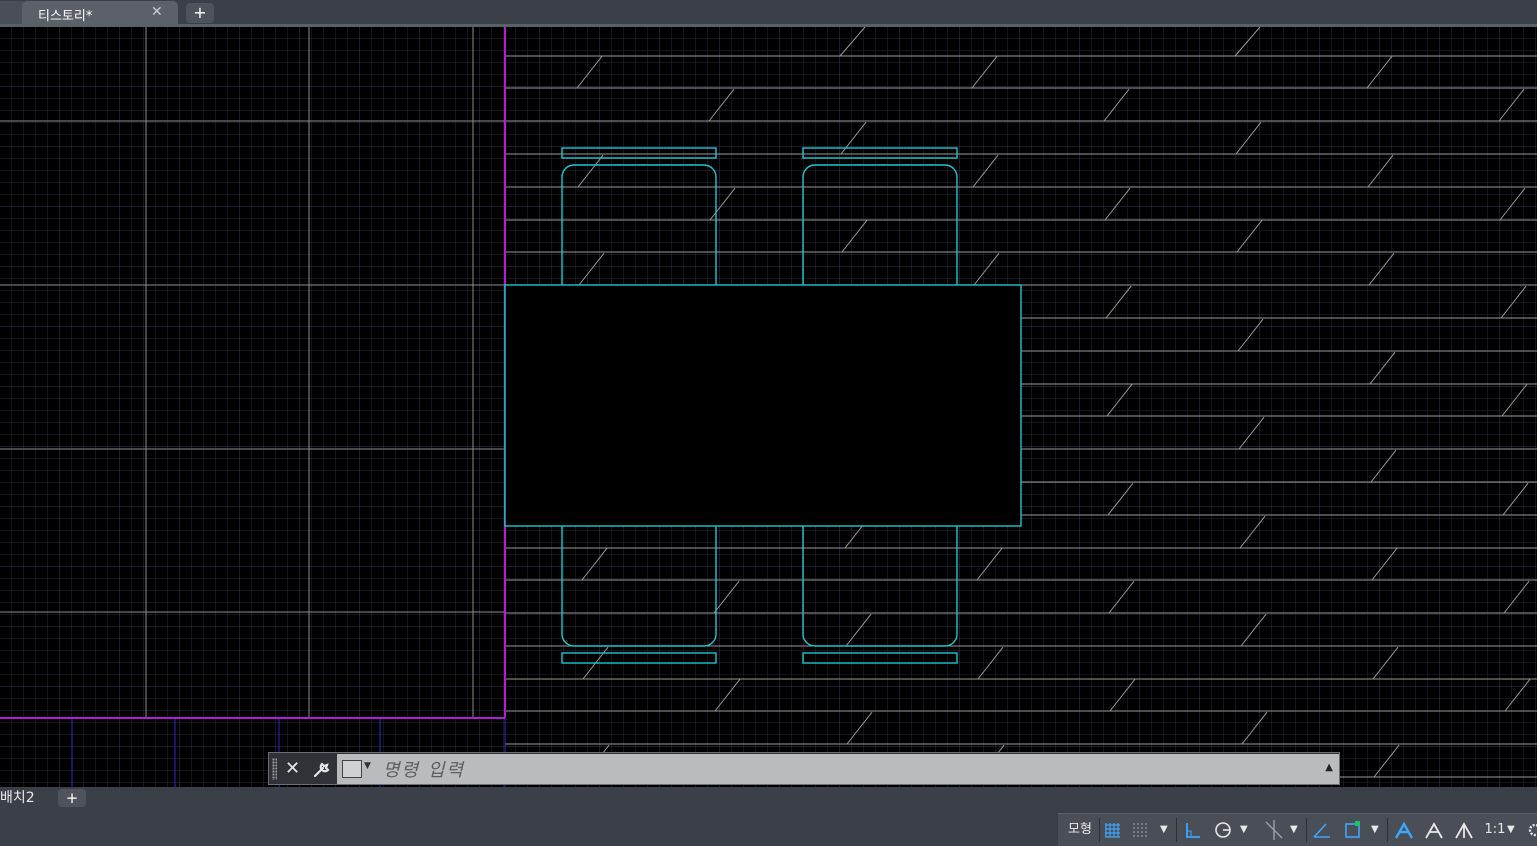 The width and height of the screenshot is (1537, 846). What do you see at coordinates (1223, 830) in the screenshot?
I see `polar-icon` at bounding box center [1223, 830].